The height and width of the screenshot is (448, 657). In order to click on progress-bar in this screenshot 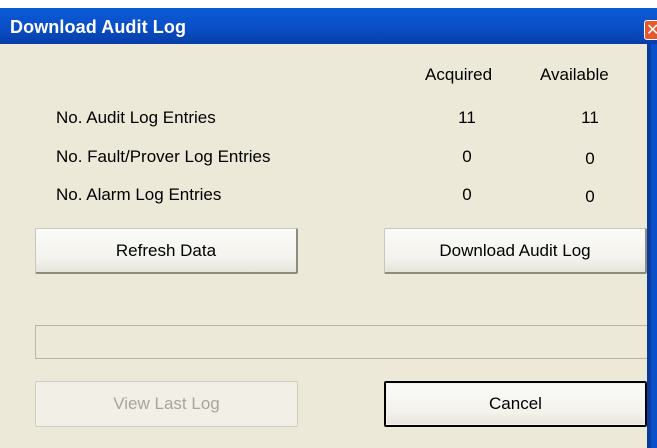, I will do `click(341, 342)`.